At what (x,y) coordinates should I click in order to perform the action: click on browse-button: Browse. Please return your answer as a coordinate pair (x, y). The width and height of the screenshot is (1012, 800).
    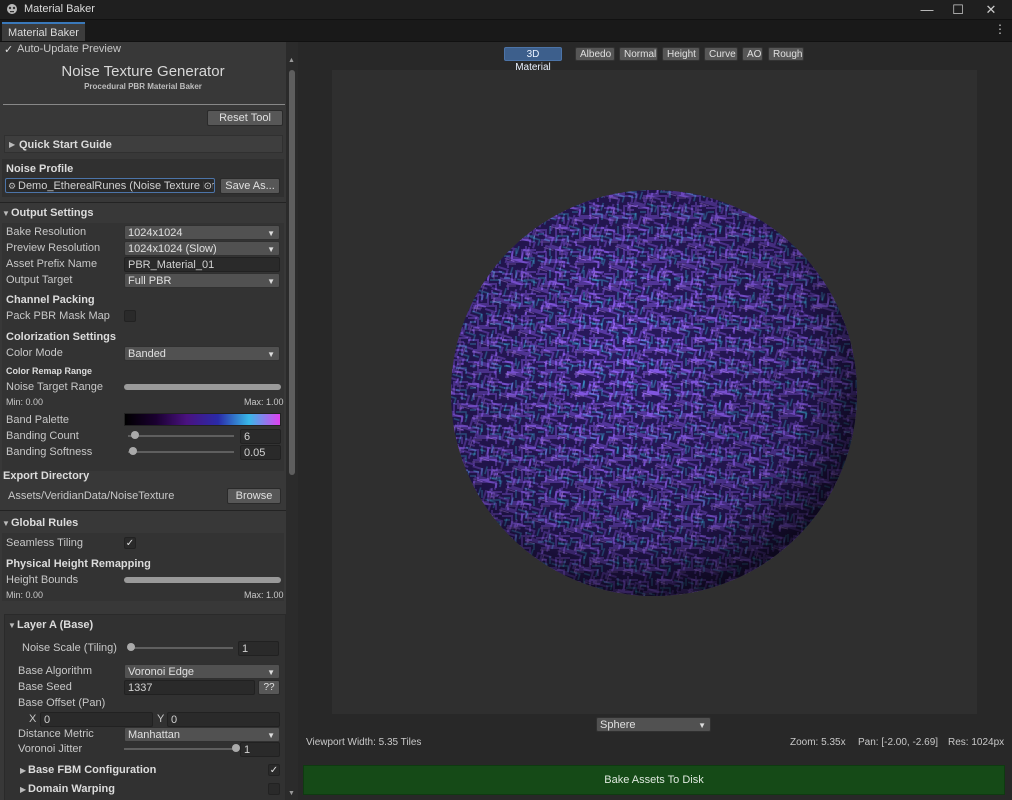
    Looking at the image, I should click on (254, 496).